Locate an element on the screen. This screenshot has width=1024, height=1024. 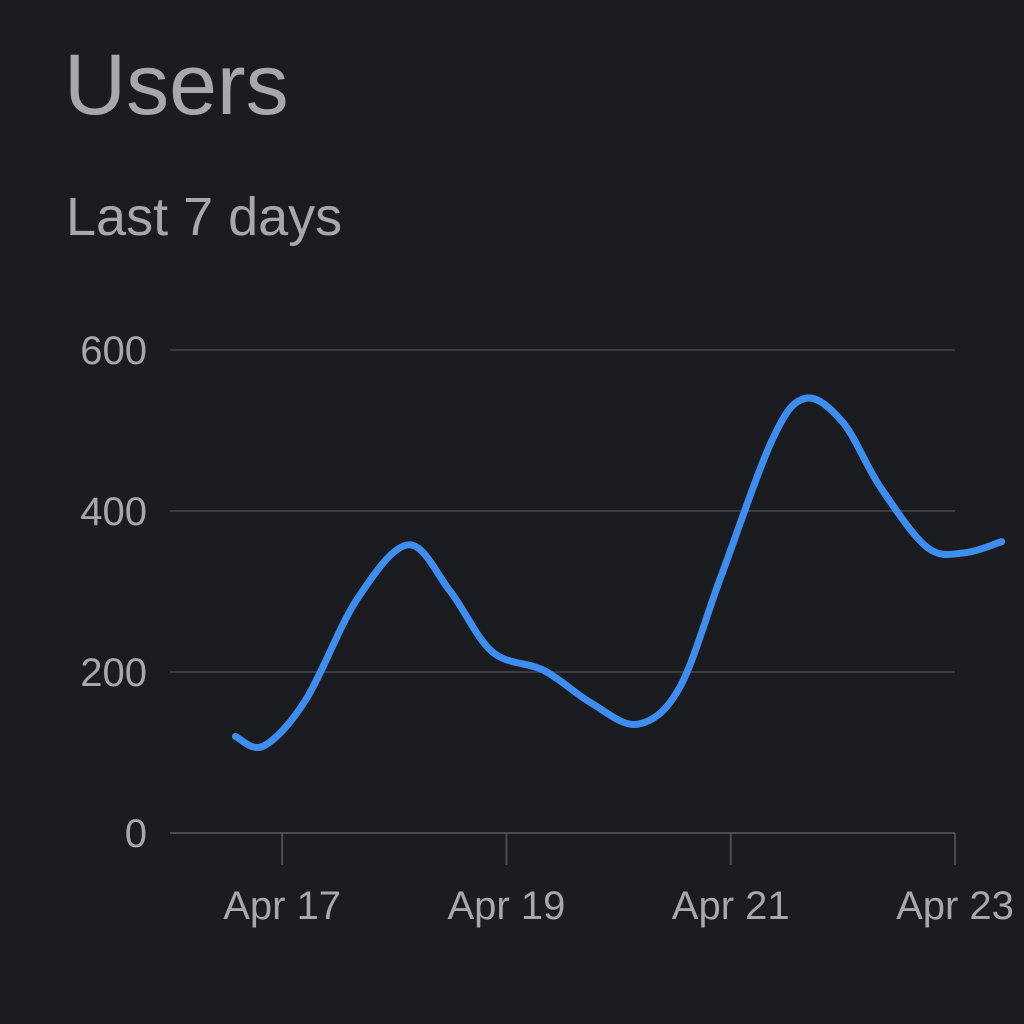
x-tick-label: Apr 21 is located at coordinates (731, 906).